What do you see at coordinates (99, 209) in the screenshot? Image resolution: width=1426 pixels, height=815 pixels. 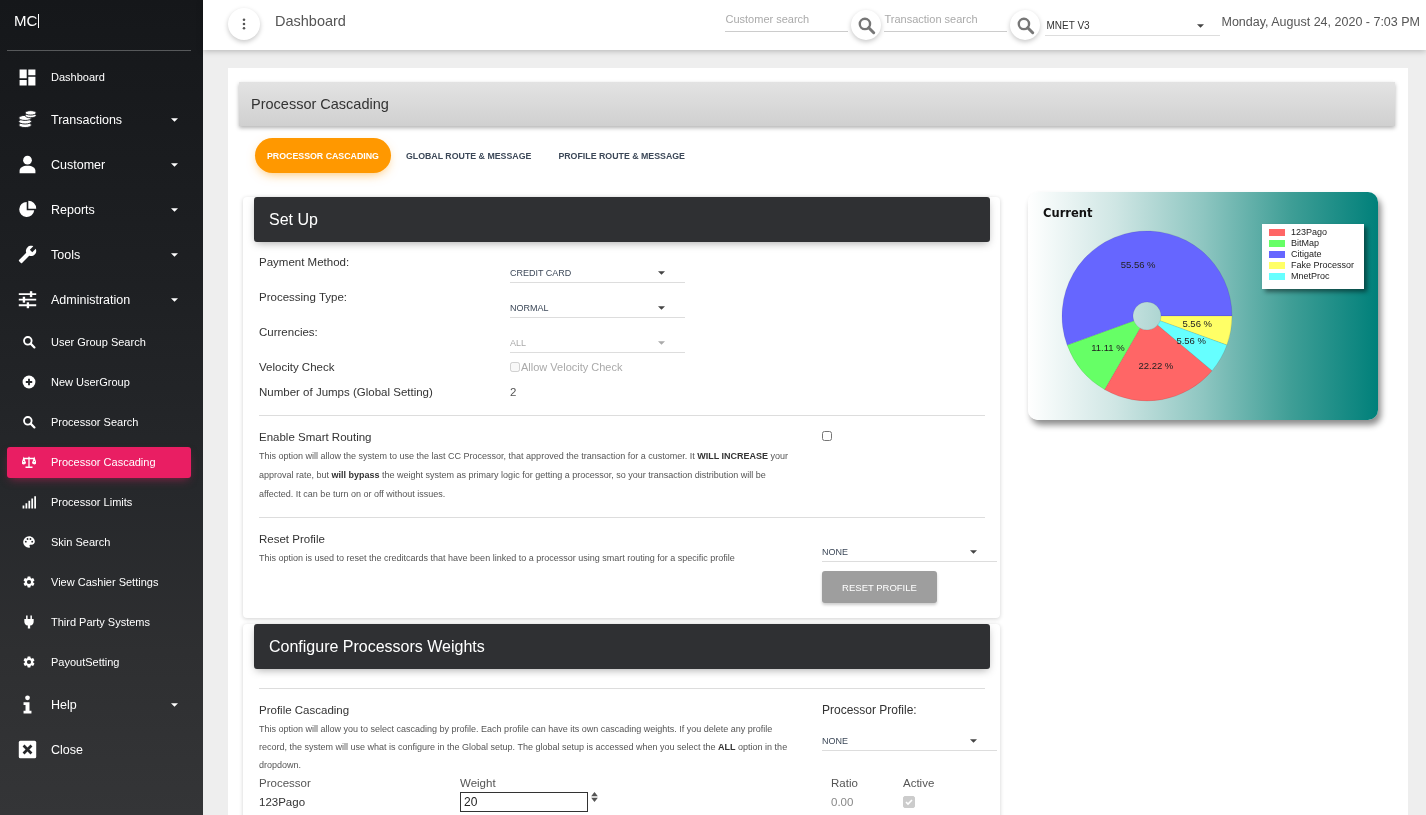 I see `sidebar-item: Reports` at bounding box center [99, 209].